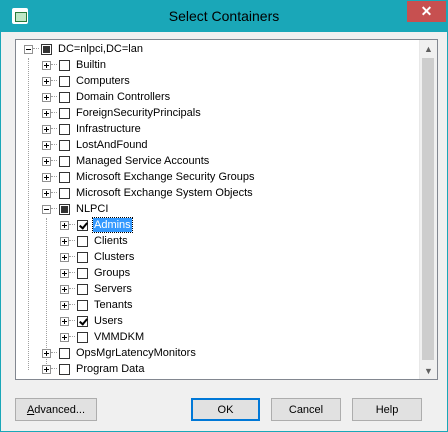 This screenshot has height=432, width=448. I want to click on tree-node-admins: Admins, so click(96, 225).